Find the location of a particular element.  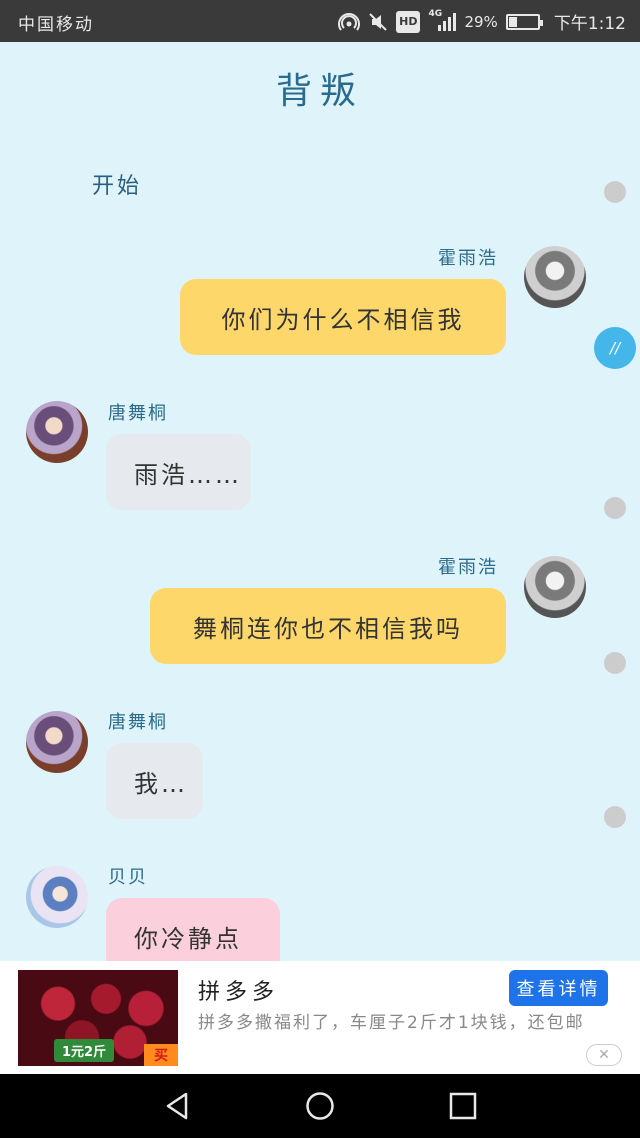

home-icon is located at coordinates (320, 1106).